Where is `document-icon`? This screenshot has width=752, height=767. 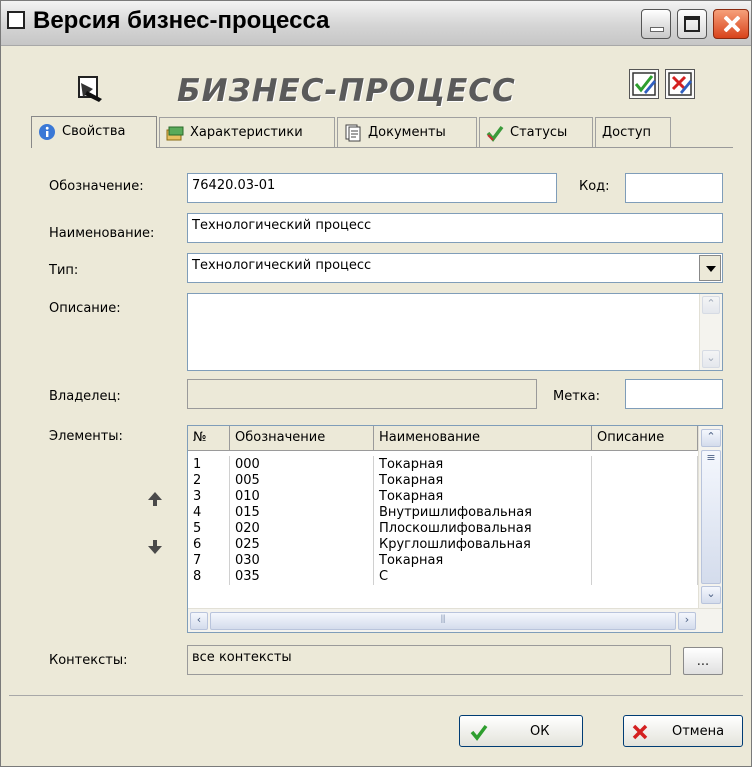
document-icon is located at coordinates (353, 133).